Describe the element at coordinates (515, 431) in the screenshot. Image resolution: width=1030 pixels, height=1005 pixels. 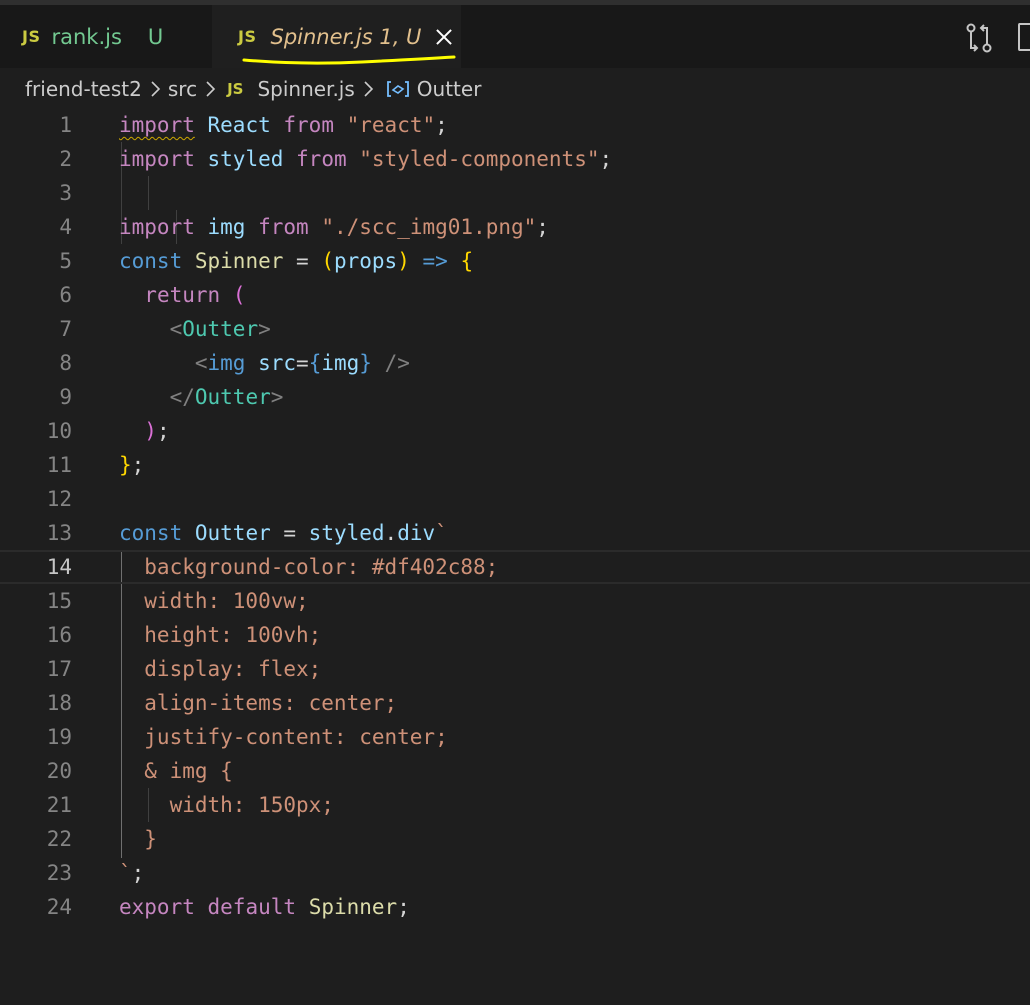
I see `code-line: 10 );` at that location.